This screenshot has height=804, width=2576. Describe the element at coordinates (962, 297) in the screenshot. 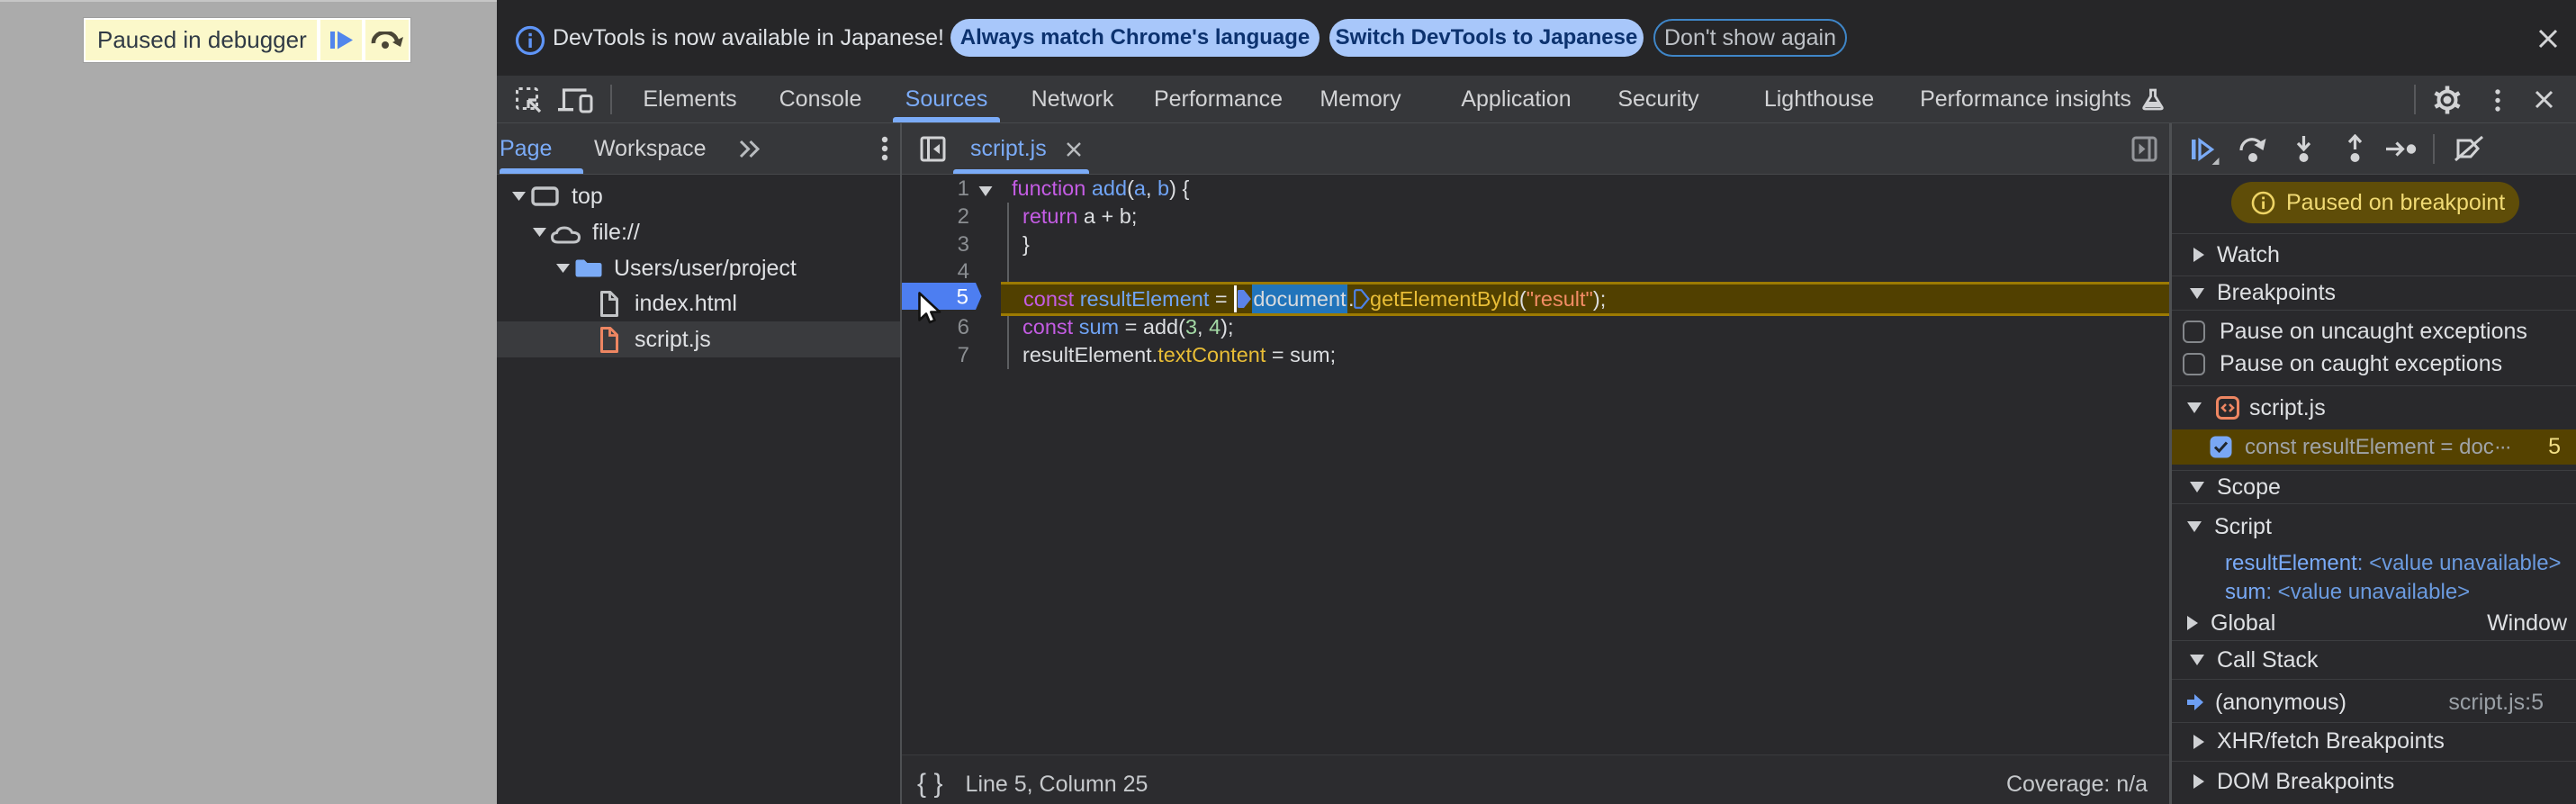

I see `svg-text: 5` at that location.